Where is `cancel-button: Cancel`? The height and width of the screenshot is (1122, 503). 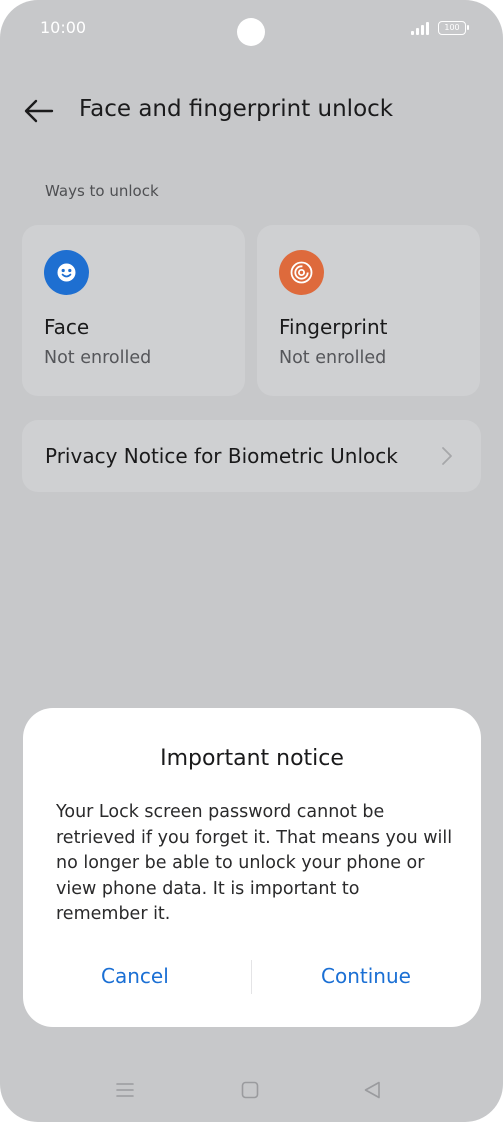 cancel-button: Cancel is located at coordinates (135, 976).